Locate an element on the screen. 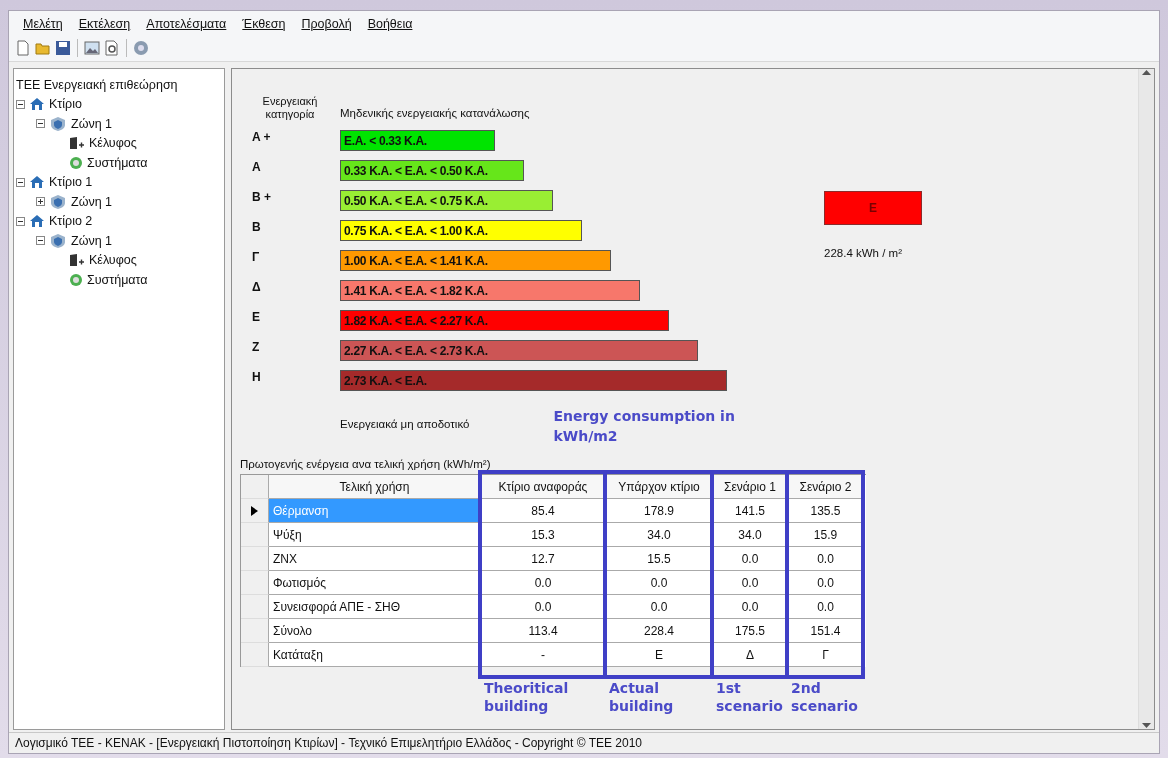  scale-top-label: Μηδενικής ενεργειακής κατανάλωσης is located at coordinates (435, 114).